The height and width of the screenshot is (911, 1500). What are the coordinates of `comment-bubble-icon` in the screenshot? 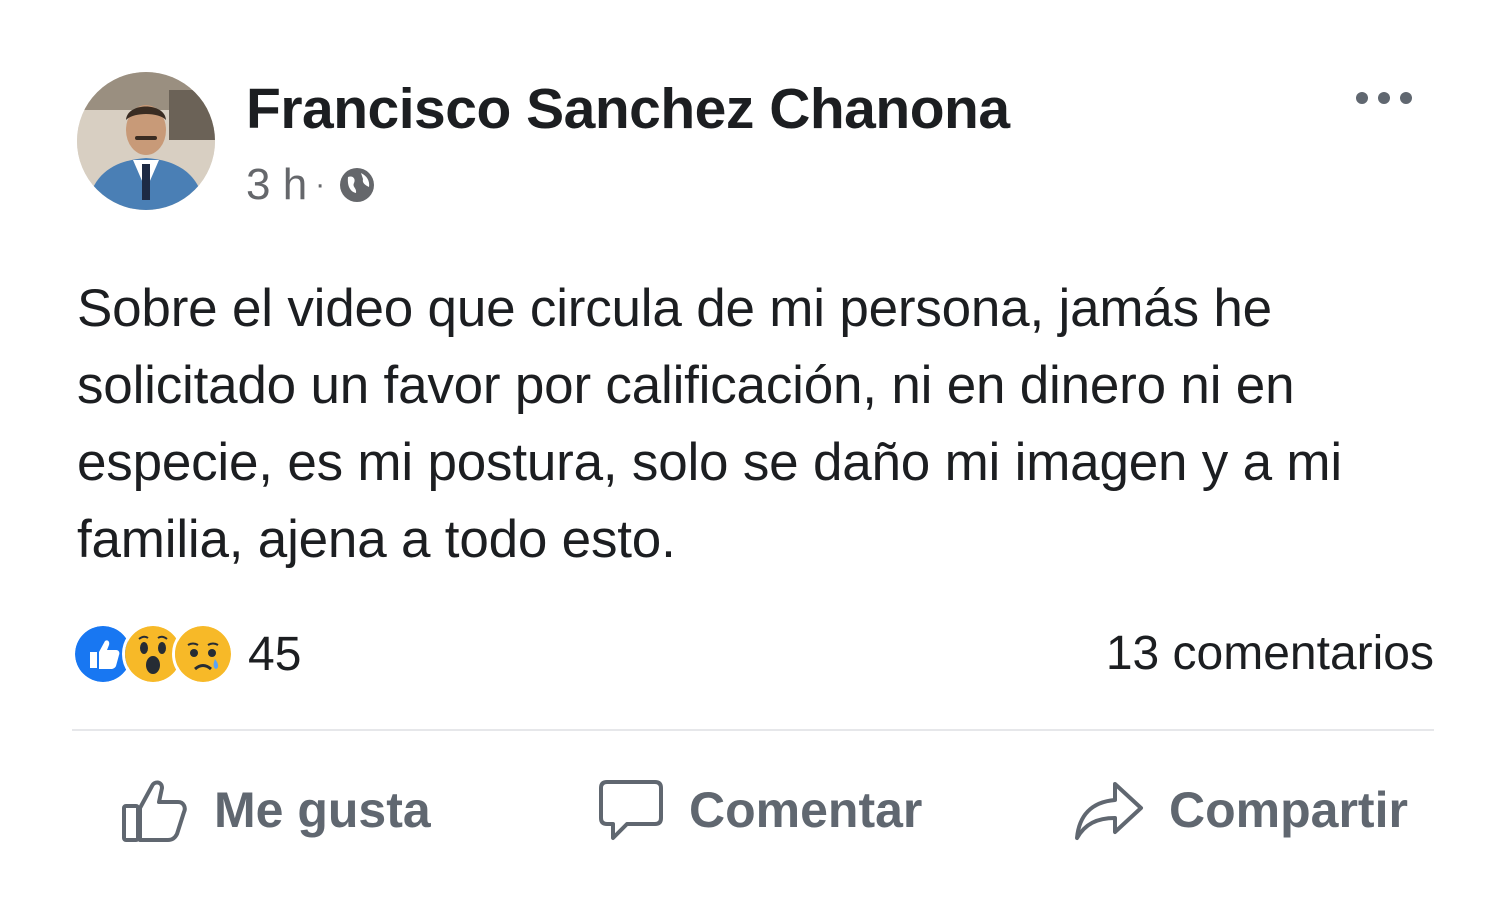 It's located at (631, 810).